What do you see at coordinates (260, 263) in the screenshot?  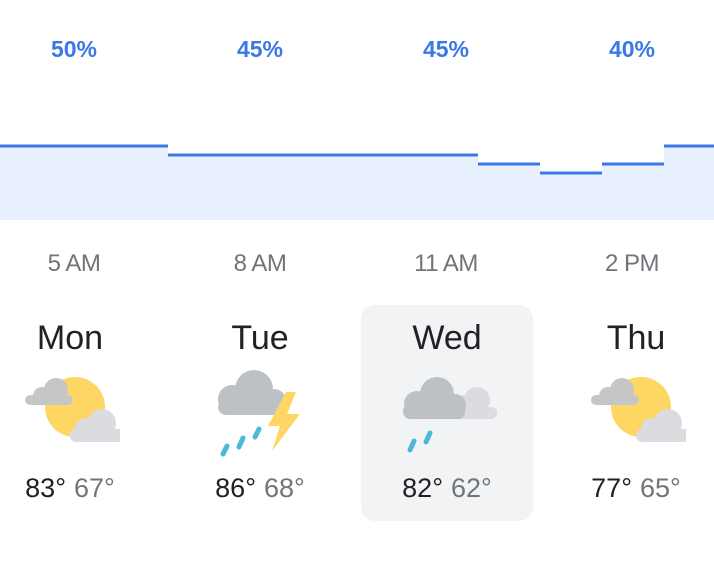 I see `hour-label: 8 AM` at bounding box center [260, 263].